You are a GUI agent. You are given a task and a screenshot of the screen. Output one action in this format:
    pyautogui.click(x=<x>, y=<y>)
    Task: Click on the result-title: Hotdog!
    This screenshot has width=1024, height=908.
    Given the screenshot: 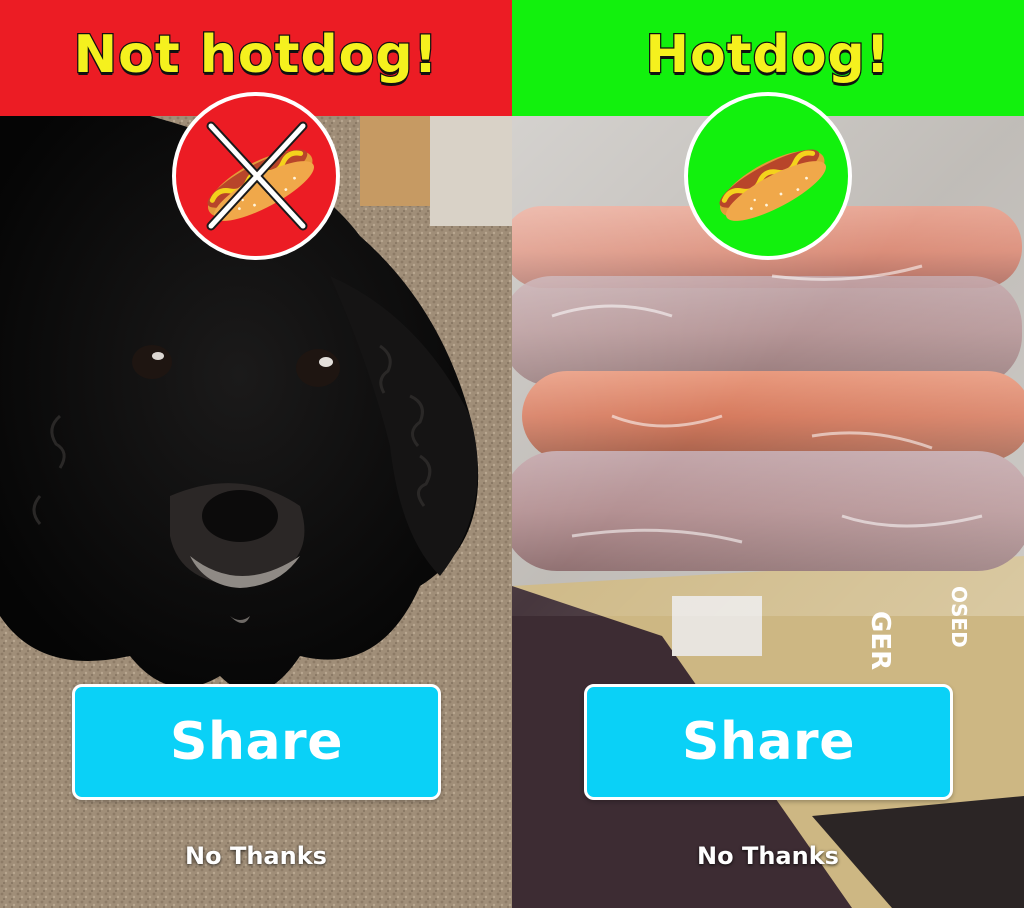 What is the action you would take?
    pyautogui.click(x=767, y=55)
    